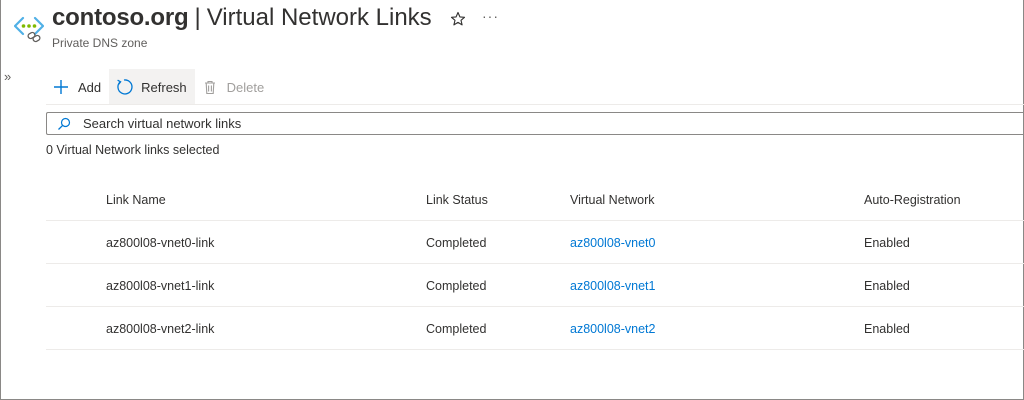  I want to click on refresh-icon, so click(124, 87).